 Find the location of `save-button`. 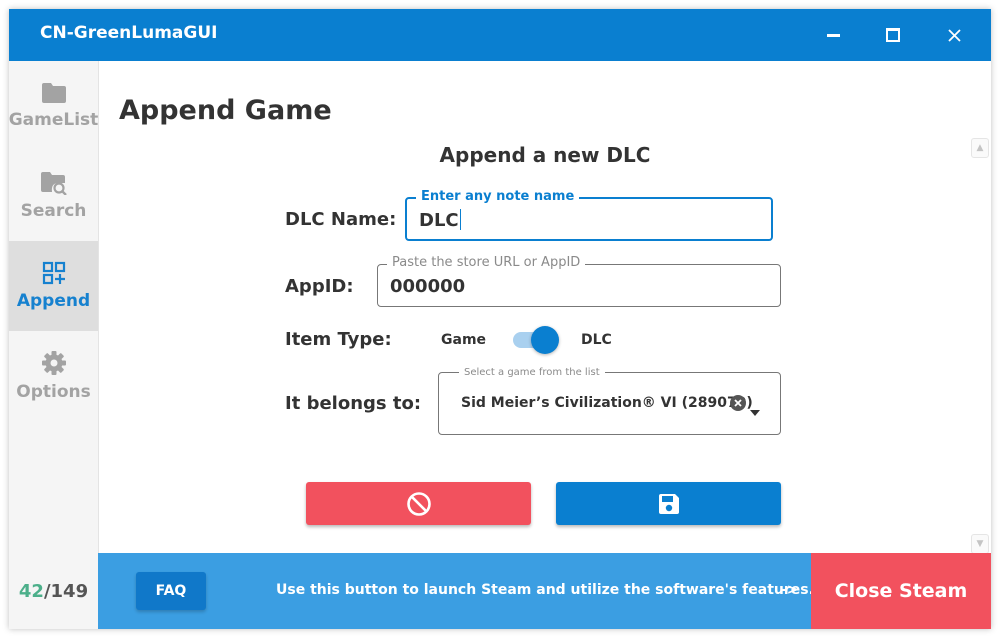

save-button is located at coordinates (668, 503).